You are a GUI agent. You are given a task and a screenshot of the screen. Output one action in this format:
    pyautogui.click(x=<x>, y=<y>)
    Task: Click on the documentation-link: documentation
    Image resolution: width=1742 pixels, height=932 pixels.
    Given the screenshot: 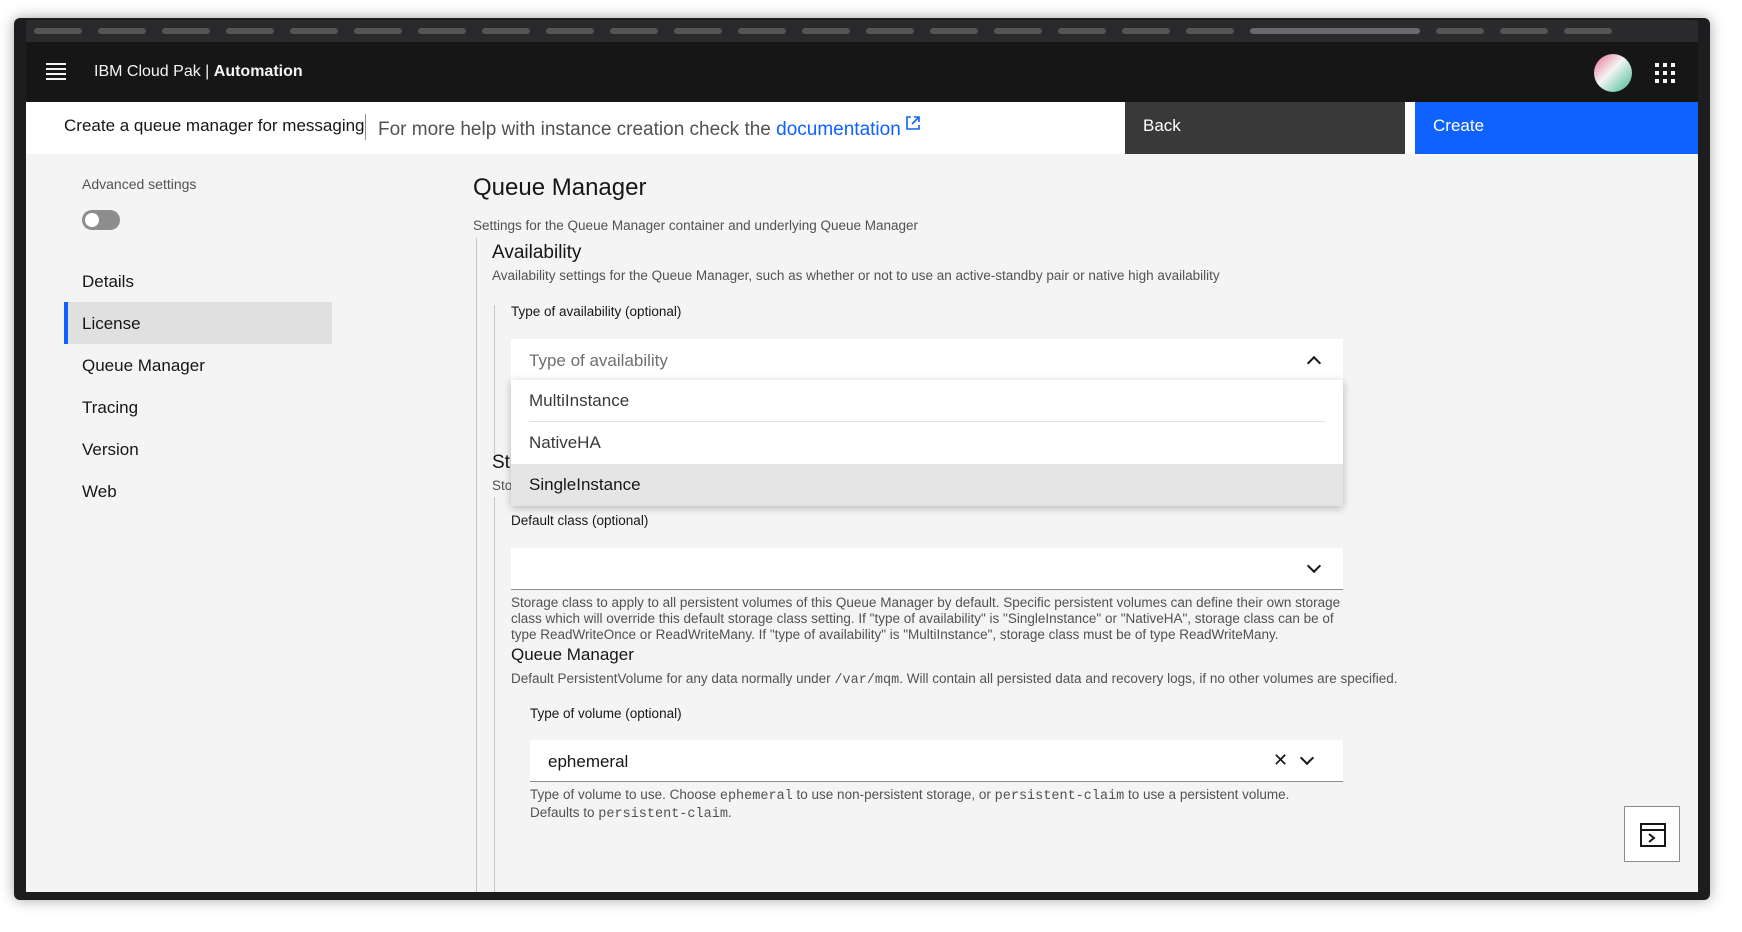 What is the action you would take?
    pyautogui.click(x=838, y=129)
    